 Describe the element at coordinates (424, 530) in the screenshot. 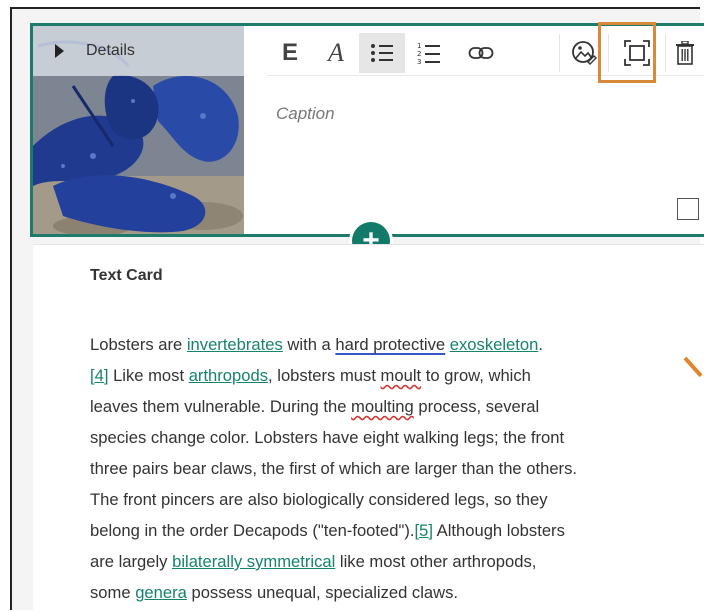

I see `citation-link-5: [5]` at that location.